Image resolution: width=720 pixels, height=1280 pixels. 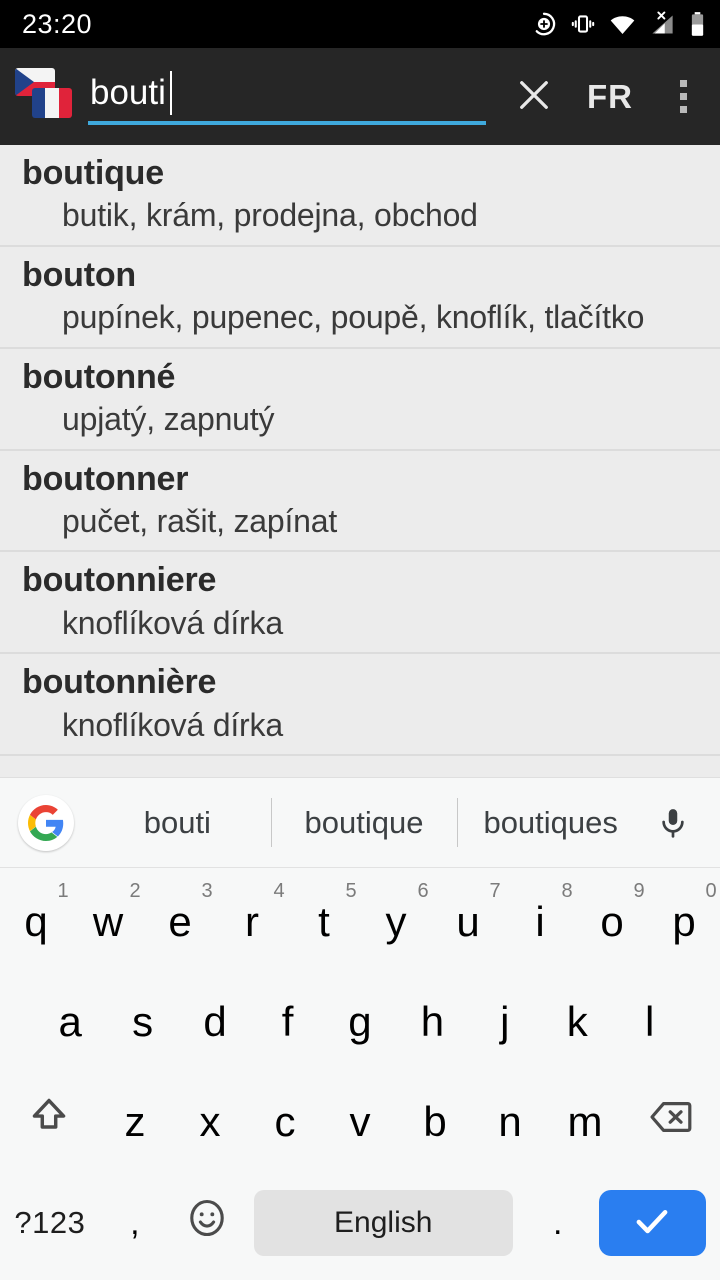 I want to click on key-hint: 1, so click(x=63, y=891).